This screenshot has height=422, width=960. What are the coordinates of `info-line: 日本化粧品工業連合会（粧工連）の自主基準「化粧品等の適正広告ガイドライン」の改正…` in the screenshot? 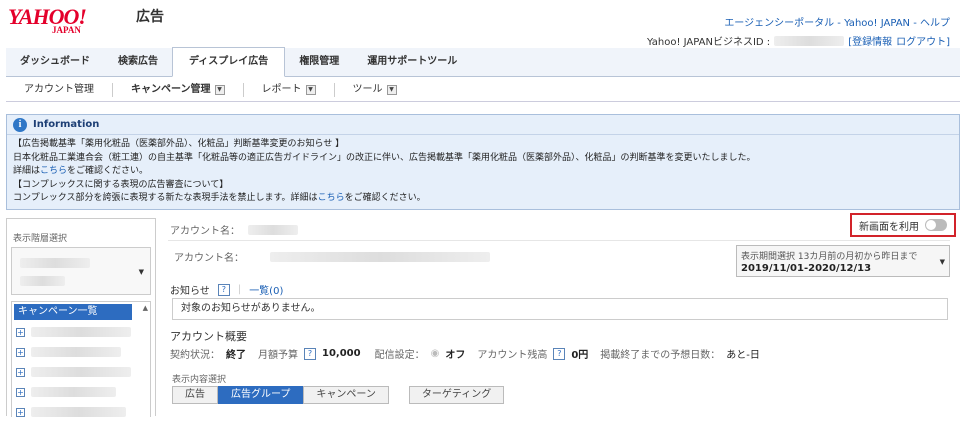 It's located at (384, 157).